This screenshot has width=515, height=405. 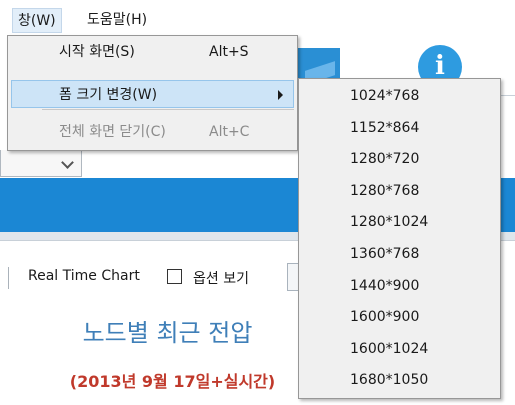 I want to click on submenu-item-1280x720: 1280*720, so click(x=399, y=160).